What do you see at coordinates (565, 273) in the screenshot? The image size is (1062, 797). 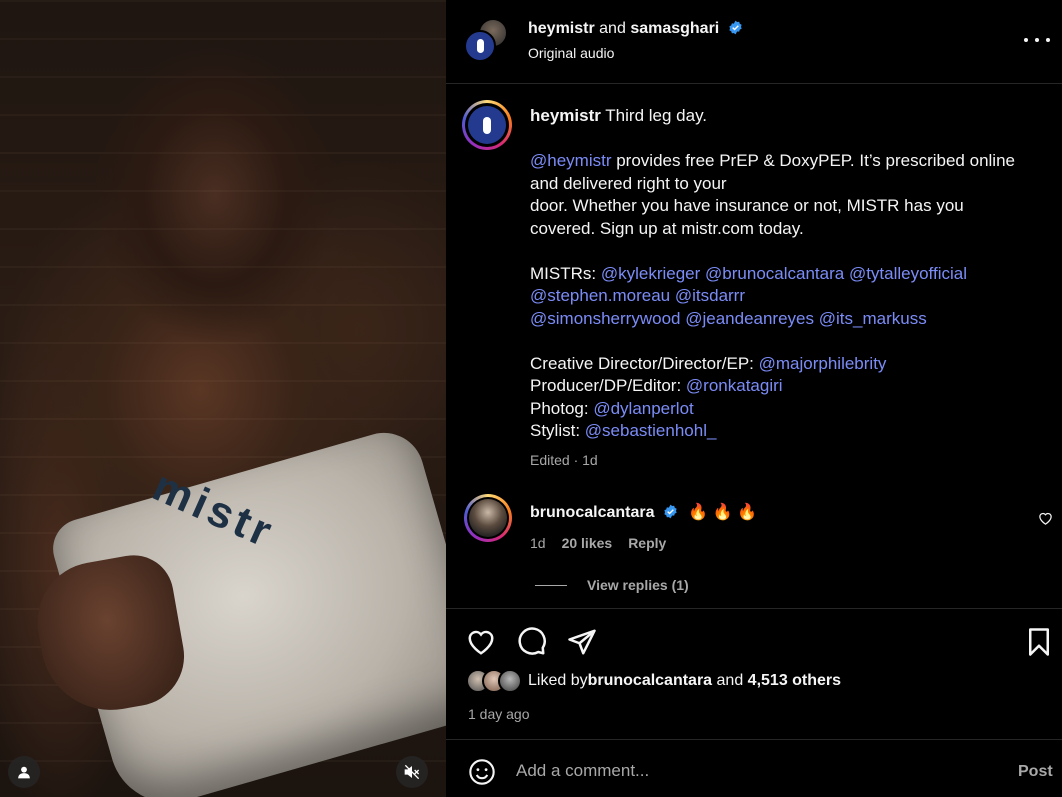 I see `mistrs-label: MISTRs:` at bounding box center [565, 273].